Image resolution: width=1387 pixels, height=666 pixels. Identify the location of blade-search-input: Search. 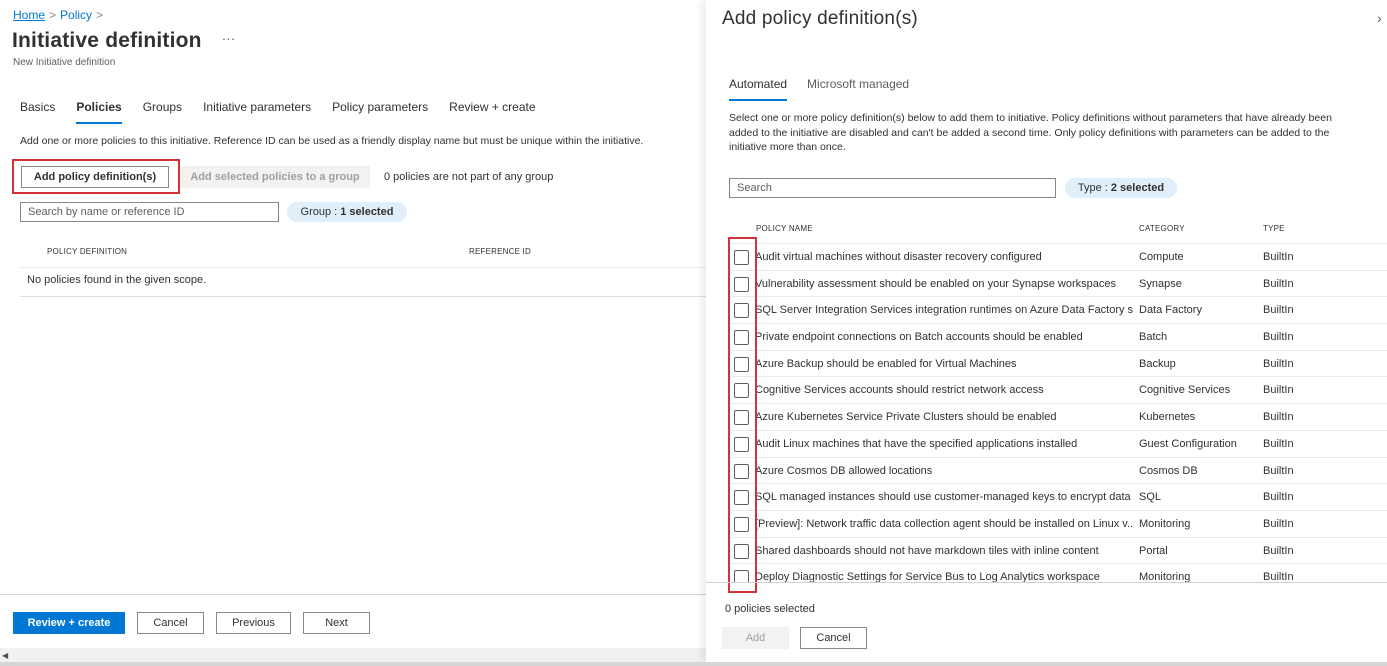
(892, 188).